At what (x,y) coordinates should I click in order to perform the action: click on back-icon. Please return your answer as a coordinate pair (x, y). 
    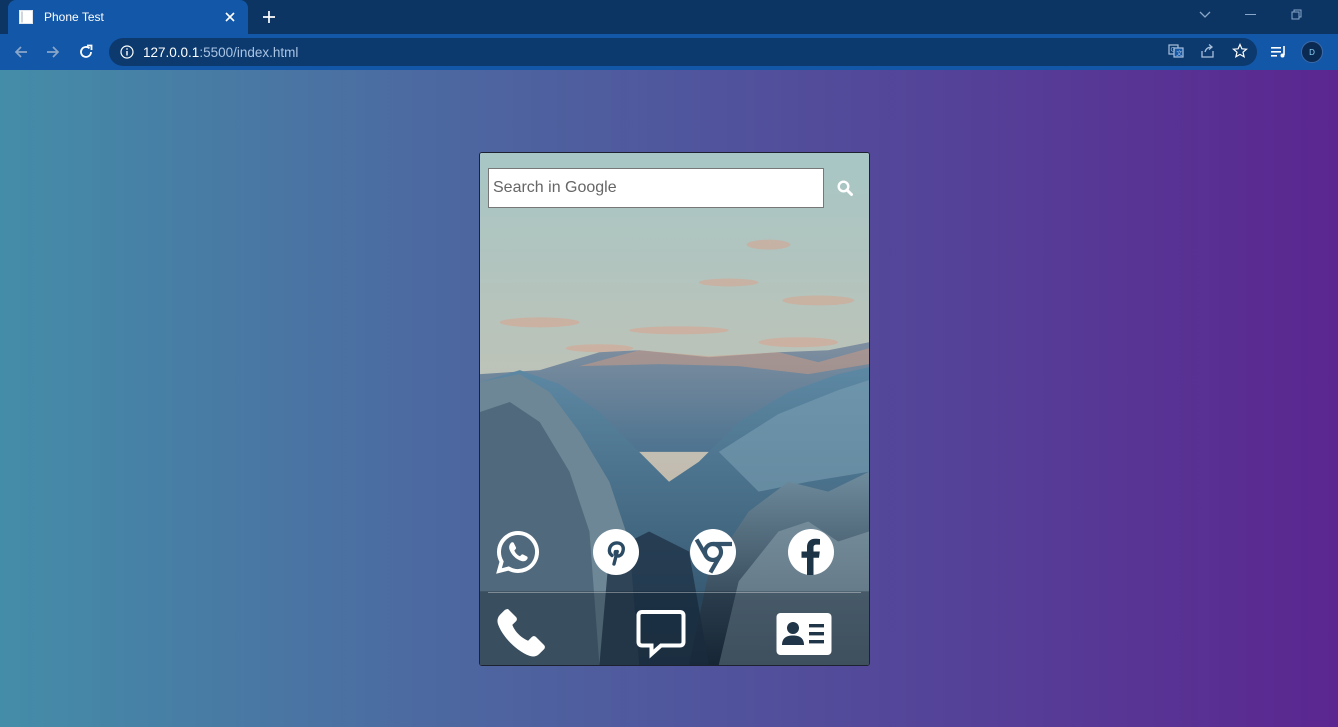
    Looking at the image, I should click on (21, 52).